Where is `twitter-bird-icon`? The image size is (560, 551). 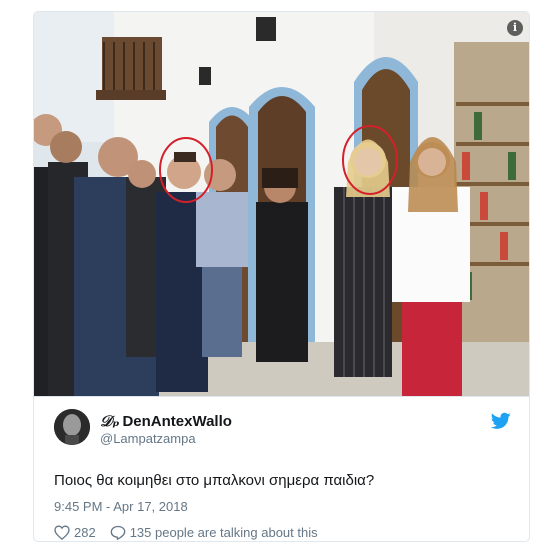 twitter-bird-icon is located at coordinates (501, 421).